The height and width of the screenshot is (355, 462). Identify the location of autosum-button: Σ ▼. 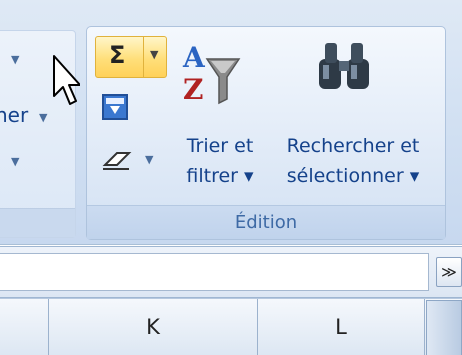
(131, 57).